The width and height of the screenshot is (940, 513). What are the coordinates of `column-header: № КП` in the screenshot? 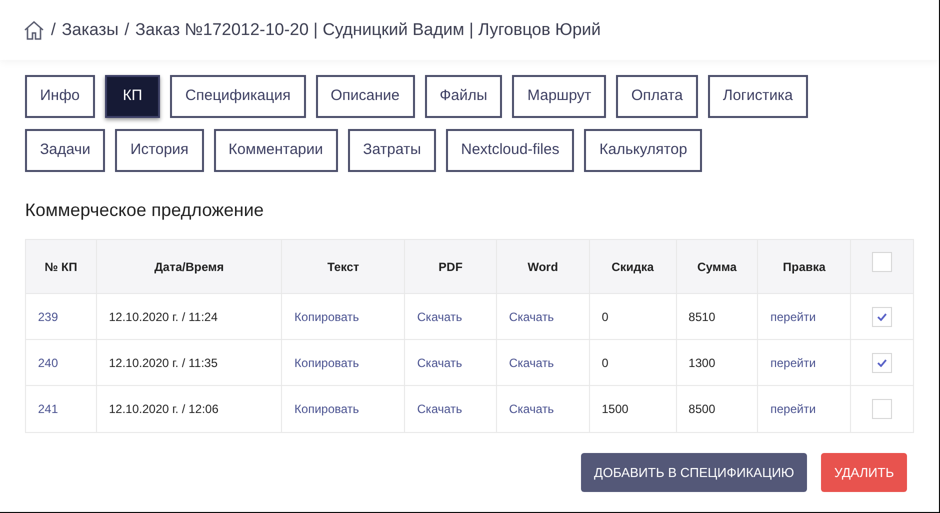 It's located at (61, 267).